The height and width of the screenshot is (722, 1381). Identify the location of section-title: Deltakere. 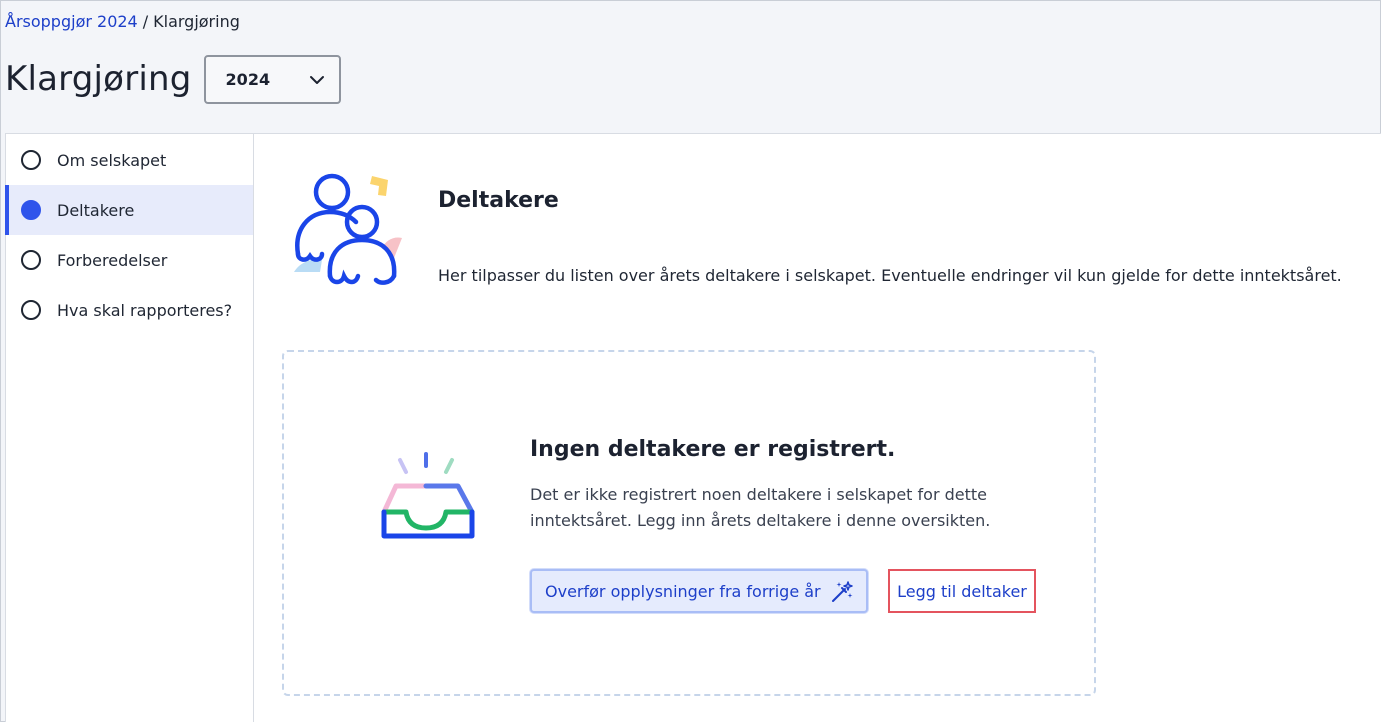
(498, 200).